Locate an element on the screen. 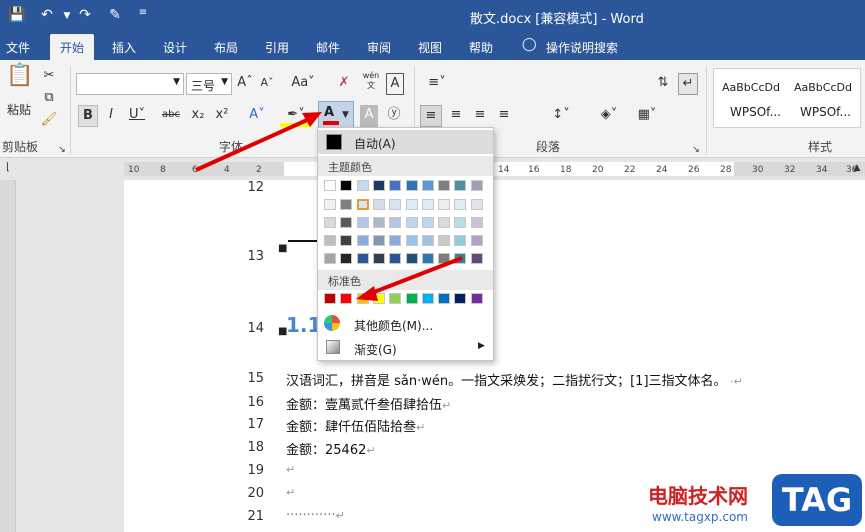 The height and width of the screenshot is (532, 865). tab-help: 帮助 is located at coordinates (481, 47).